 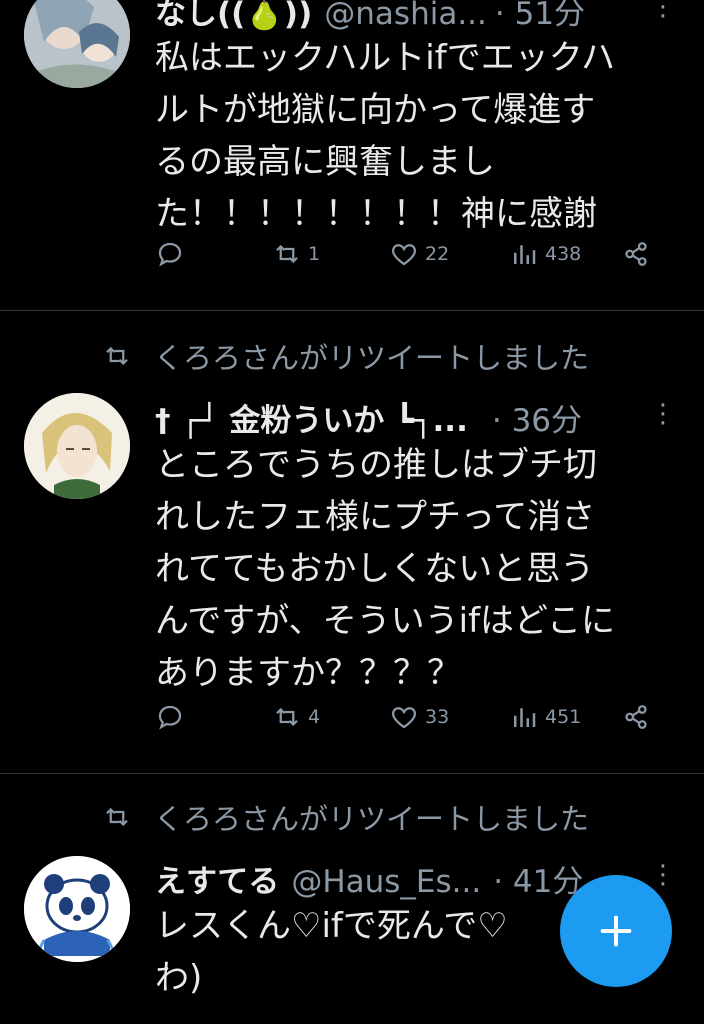 What do you see at coordinates (537, 417) in the screenshot?
I see `timestamp: · 36分` at bounding box center [537, 417].